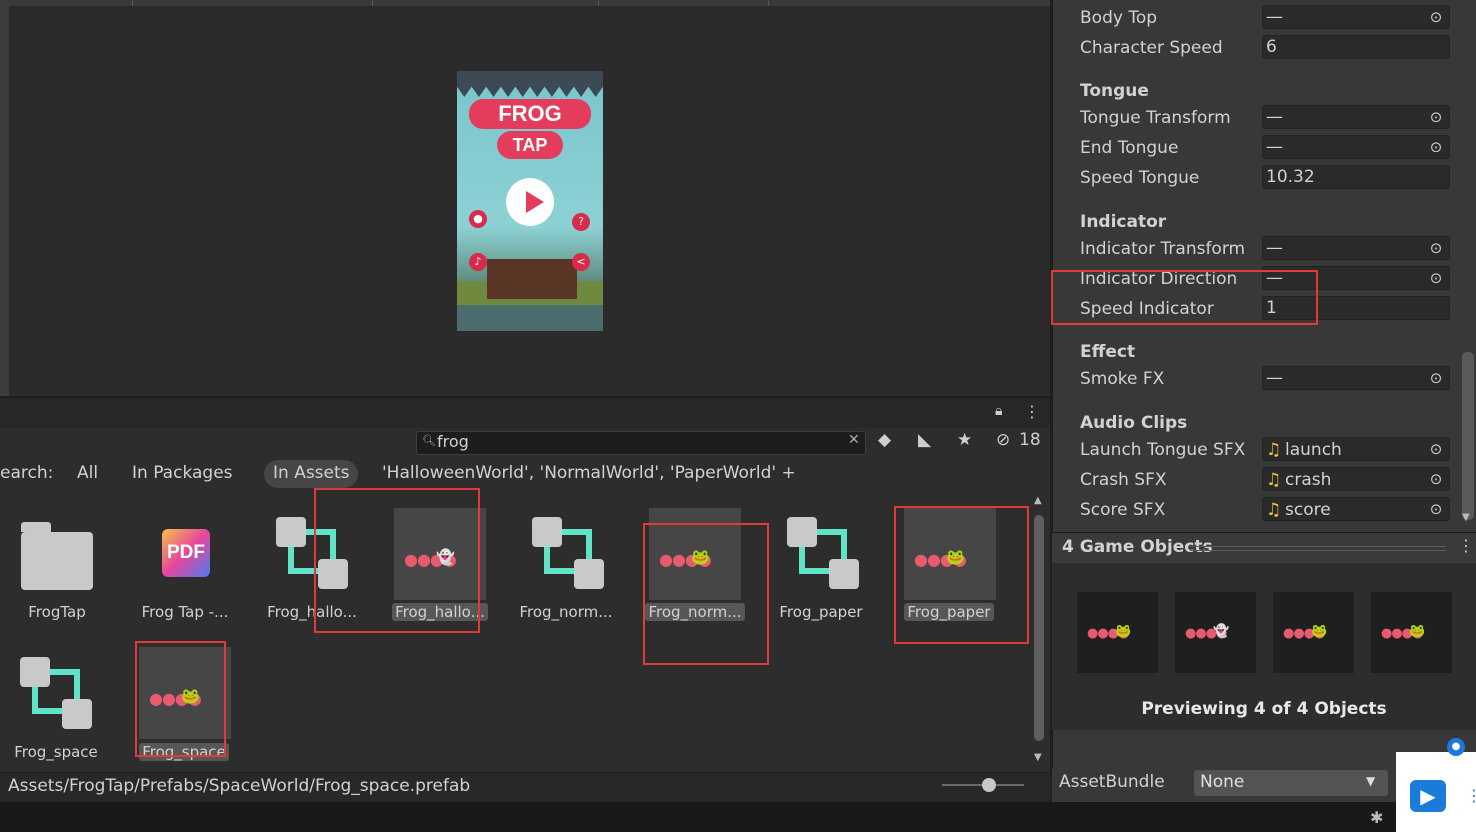  Describe the element at coordinates (1376, 817) in the screenshot. I see `debug-bug-icon: ✱` at that location.